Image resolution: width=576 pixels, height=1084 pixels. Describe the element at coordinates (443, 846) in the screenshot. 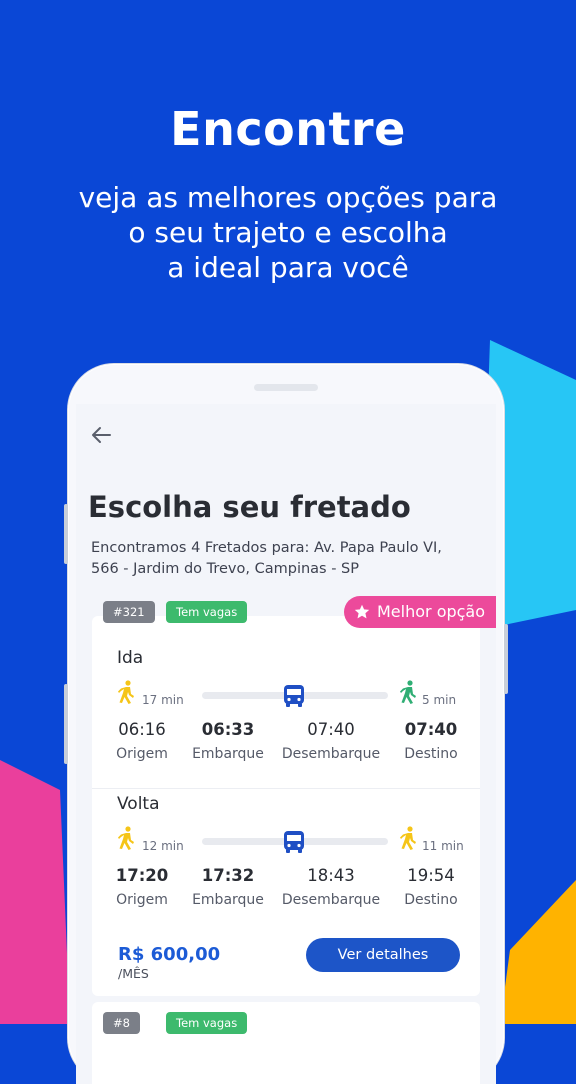

I see `walk-time-end: 11 min` at that location.